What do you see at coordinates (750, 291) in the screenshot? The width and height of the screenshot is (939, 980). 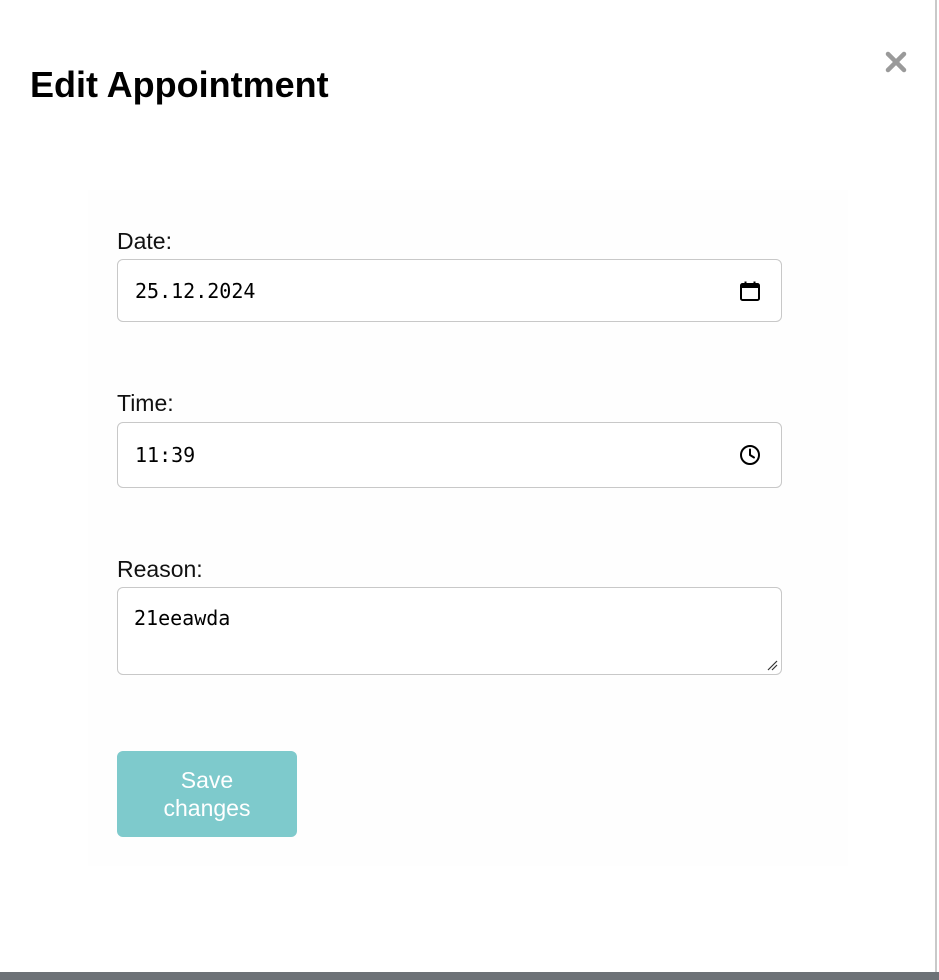 I see `calendar-icon` at bounding box center [750, 291].